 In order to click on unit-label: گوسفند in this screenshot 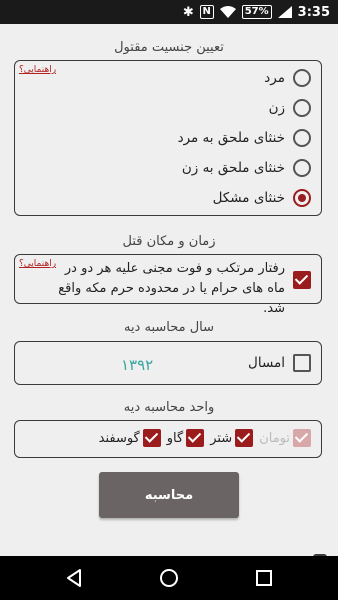, I will do `click(119, 438)`.